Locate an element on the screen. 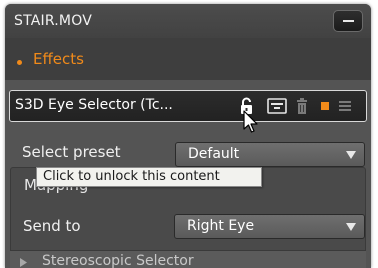  mouse-cursor-icon is located at coordinates (250, 121).